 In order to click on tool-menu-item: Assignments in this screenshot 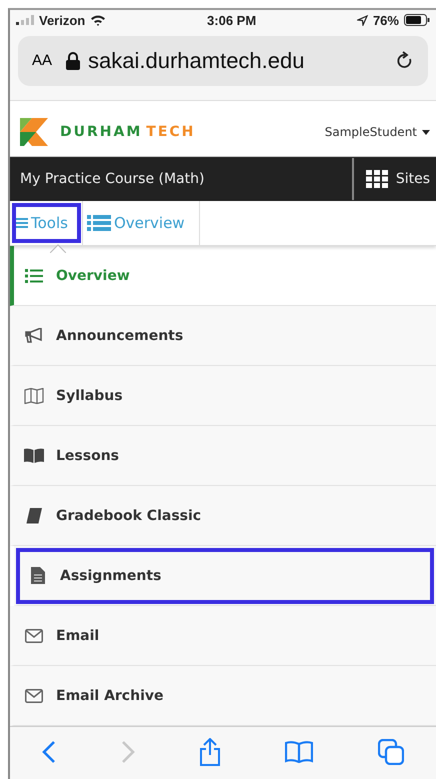, I will do `click(225, 576)`.